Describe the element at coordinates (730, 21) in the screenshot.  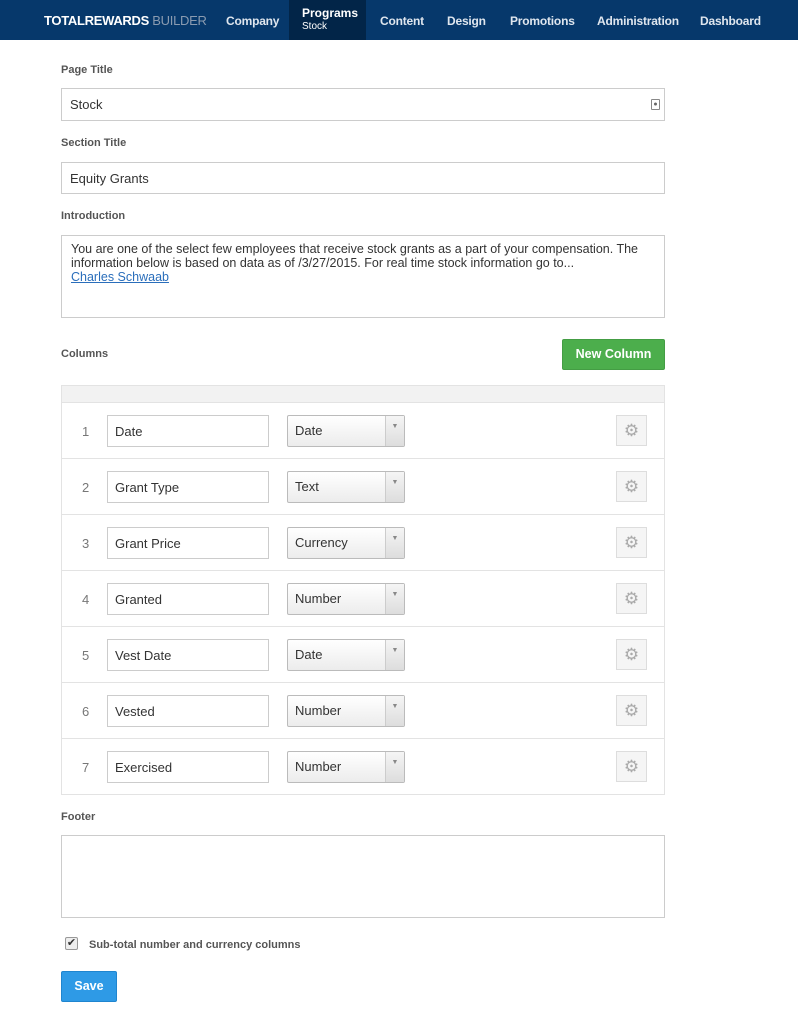
I see `nav-dashboard: Dashboard` at that location.